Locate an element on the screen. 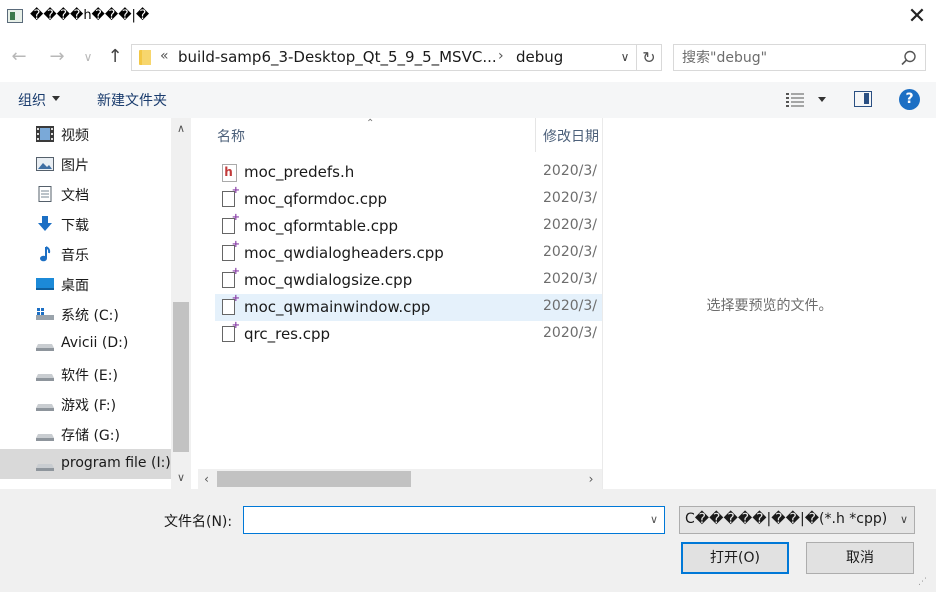 This screenshot has width=936, height=592. forward-arrow-icon: → is located at coordinates (57, 57).